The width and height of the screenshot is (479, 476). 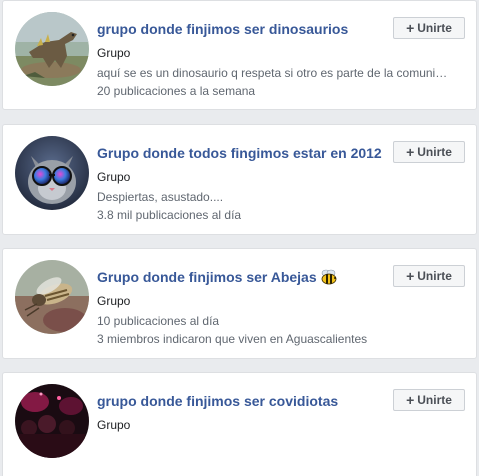 I want to click on group-name-link: grupo donde finjimos ser covidiotas, so click(x=217, y=401).